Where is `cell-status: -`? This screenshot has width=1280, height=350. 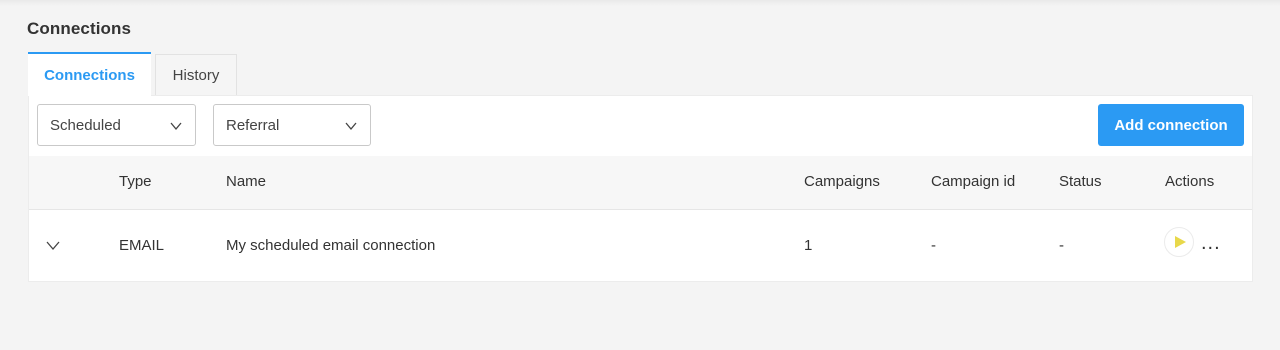 cell-status: - is located at coordinates (1061, 245).